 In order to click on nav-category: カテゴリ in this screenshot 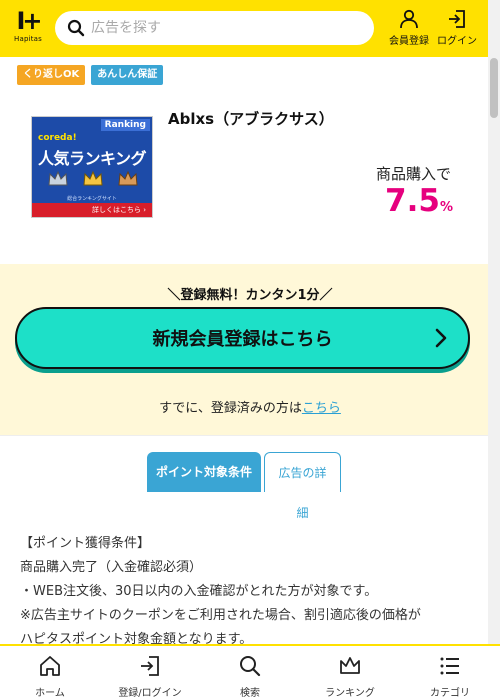, I will do `click(450, 673)`.